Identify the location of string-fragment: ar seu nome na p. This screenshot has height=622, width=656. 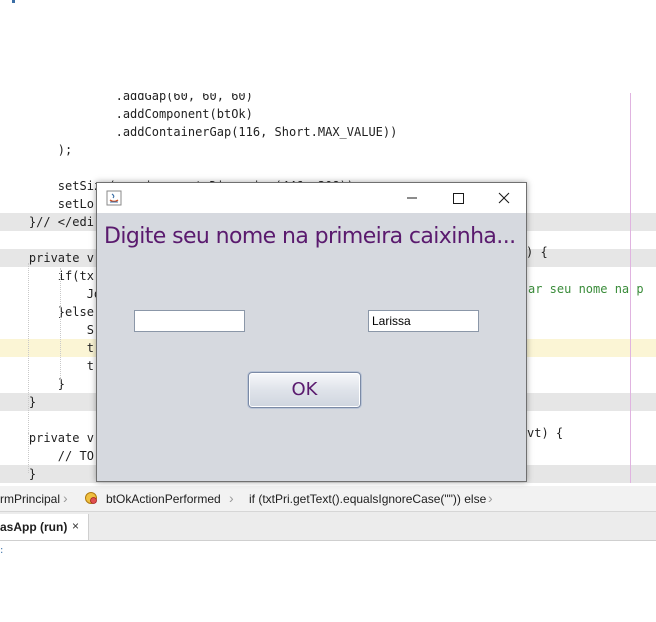
(586, 289).